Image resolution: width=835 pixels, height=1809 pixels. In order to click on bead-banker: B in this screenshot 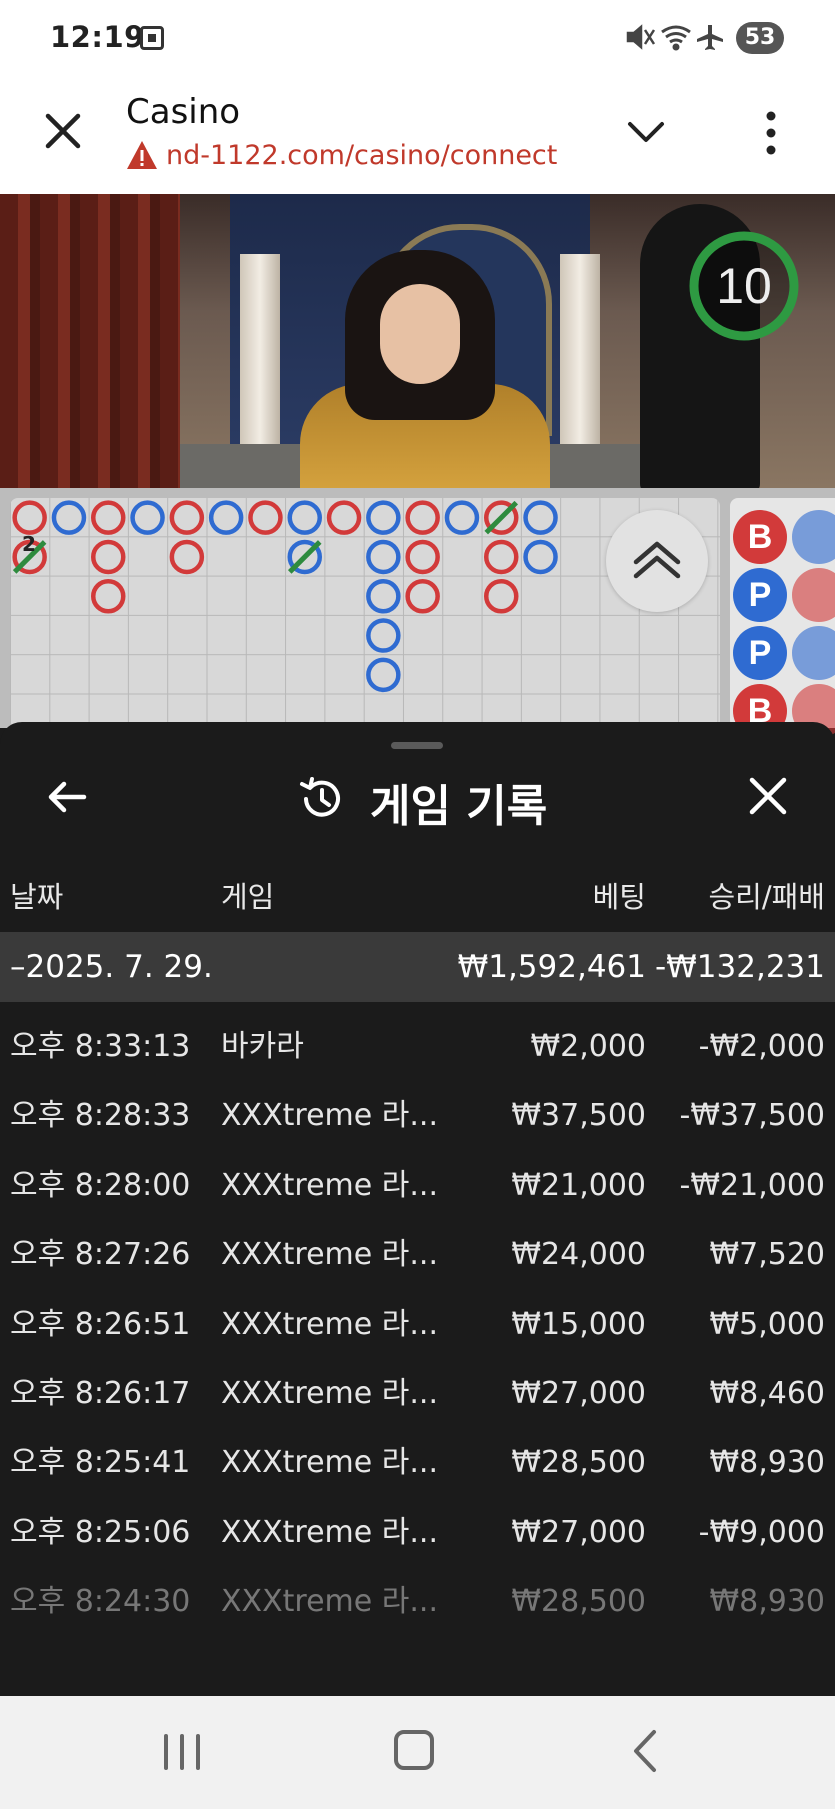, I will do `click(760, 537)`.